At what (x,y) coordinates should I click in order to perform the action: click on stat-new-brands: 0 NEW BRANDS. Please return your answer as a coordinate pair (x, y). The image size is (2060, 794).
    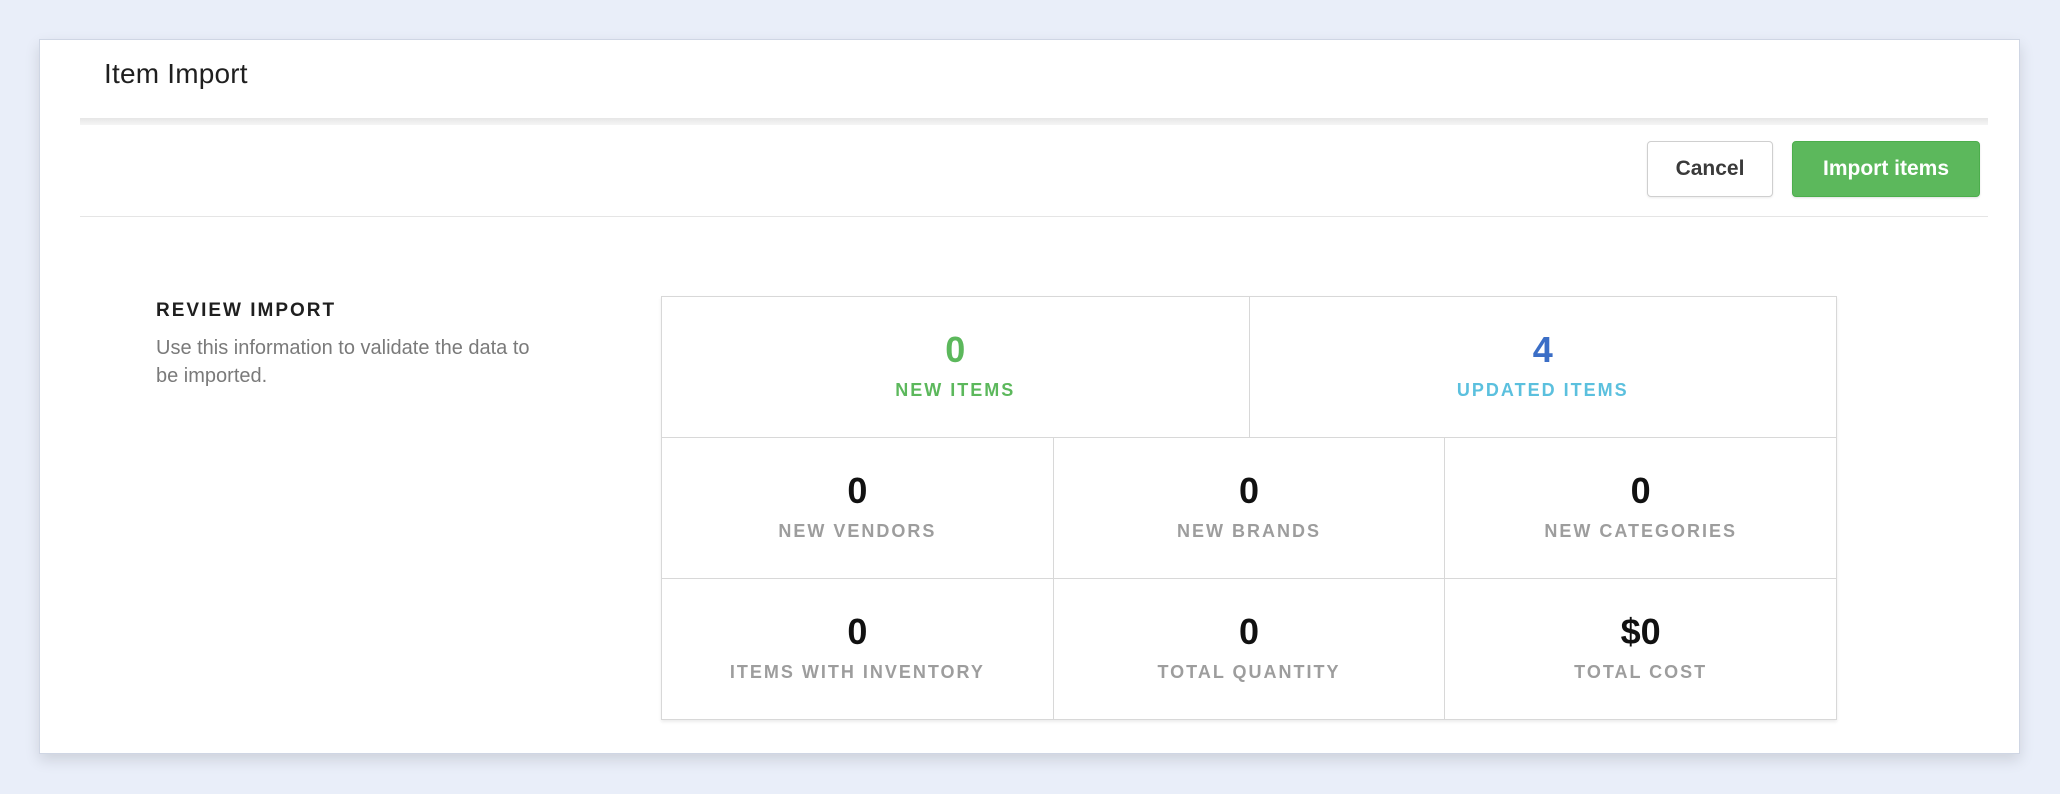
    Looking at the image, I should click on (1250, 508).